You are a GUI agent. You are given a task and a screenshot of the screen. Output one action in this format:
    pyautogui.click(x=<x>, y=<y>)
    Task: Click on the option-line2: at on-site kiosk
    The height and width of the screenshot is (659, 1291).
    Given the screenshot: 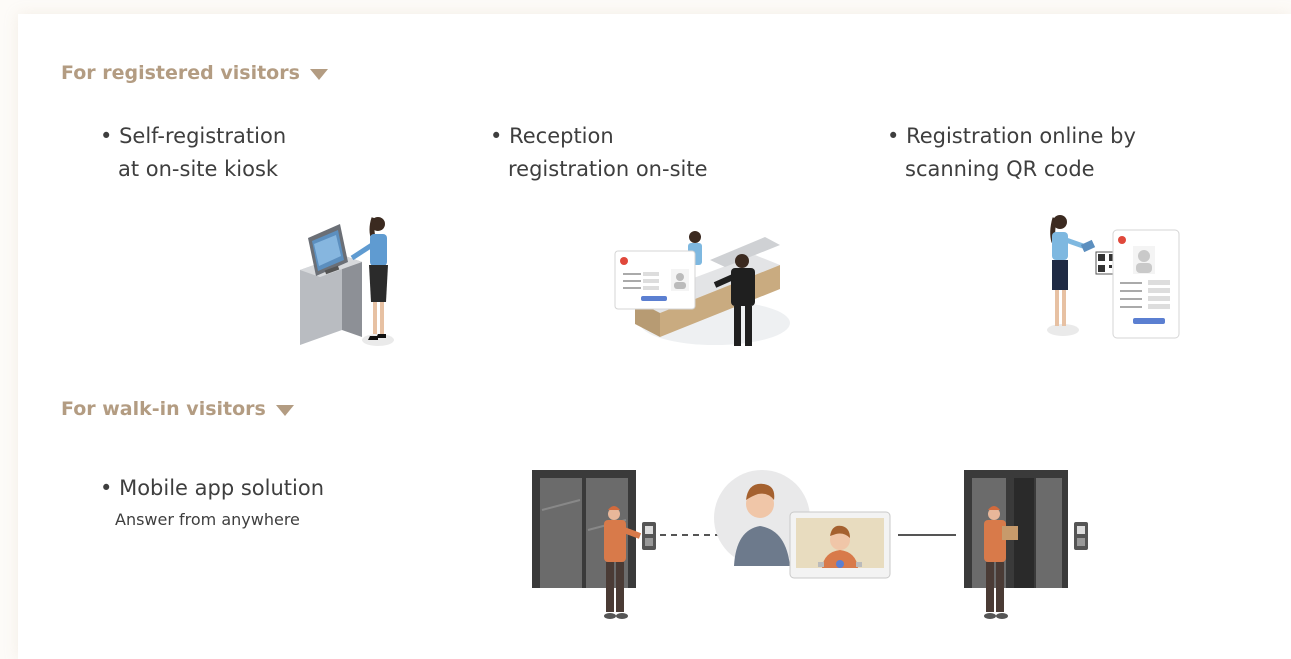 What is the action you would take?
    pyautogui.click(x=198, y=169)
    